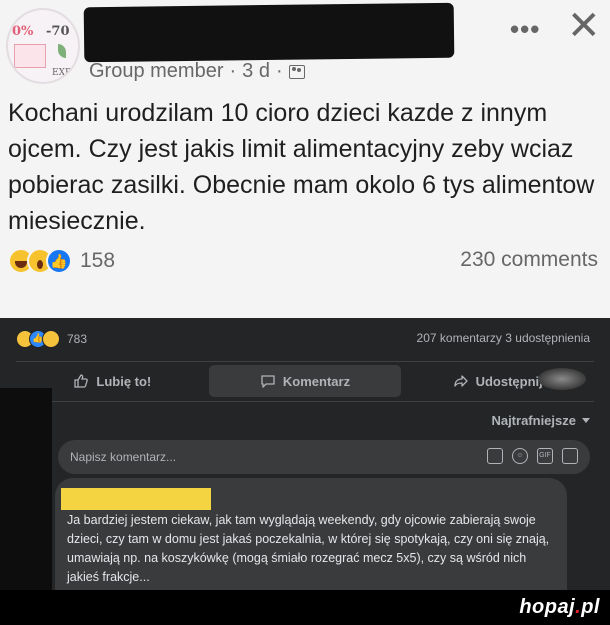 The height and width of the screenshot is (625, 610). What do you see at coordinates (98, 260) in the screenshot?
I see `reaction-count: 158` at bounding box center [98, 260].